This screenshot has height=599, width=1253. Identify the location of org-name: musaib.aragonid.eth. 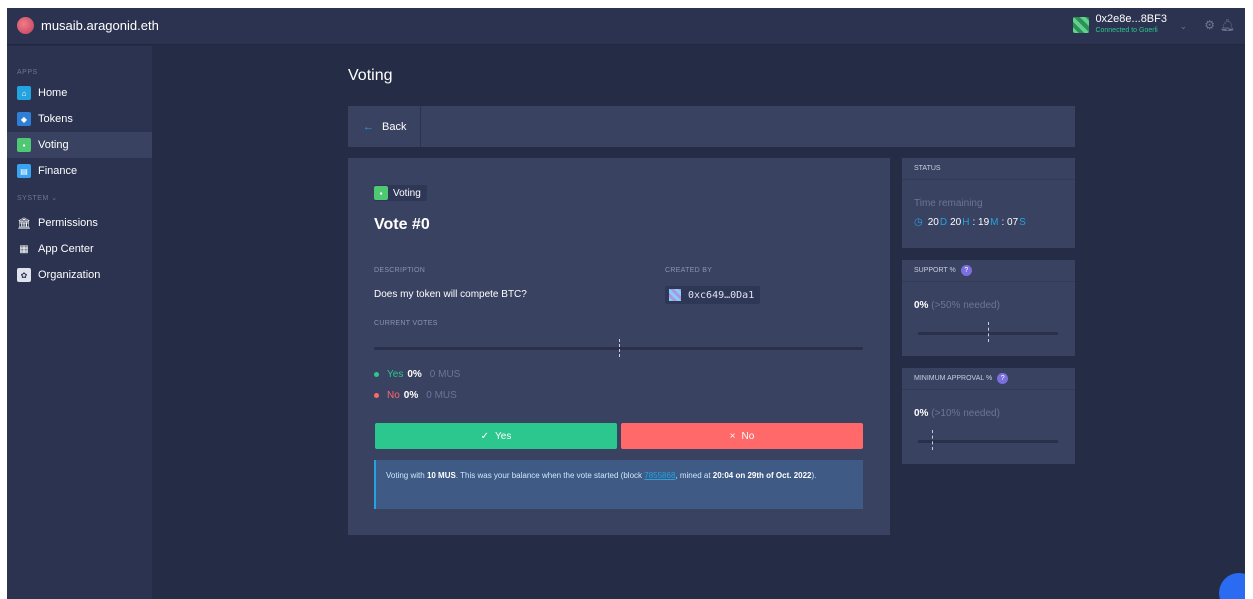
(100, 25).